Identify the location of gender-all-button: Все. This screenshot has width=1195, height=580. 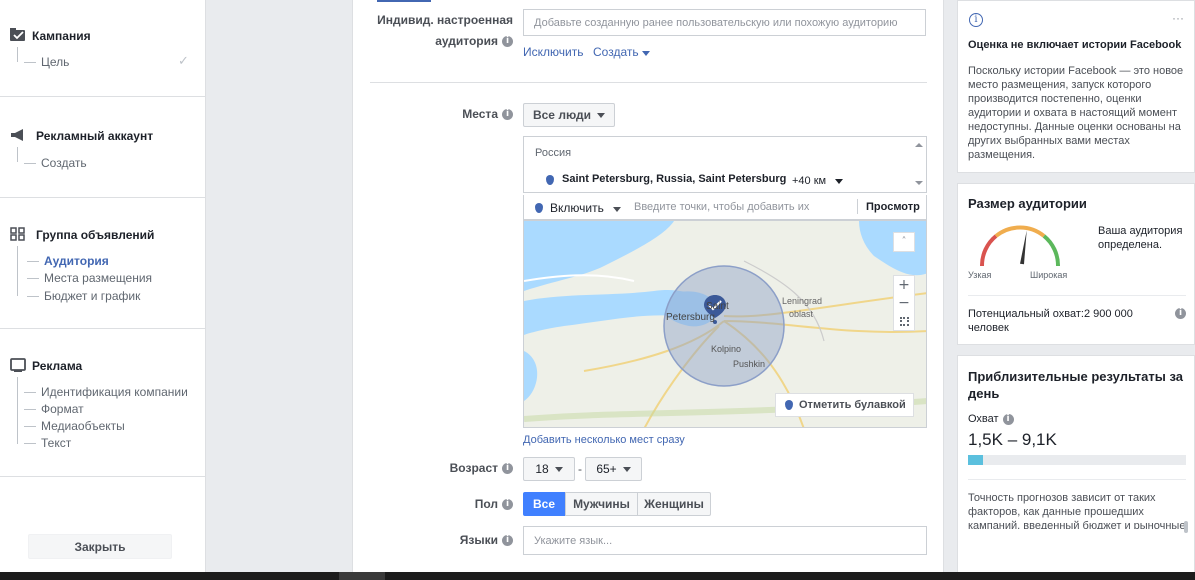
(544, 504).